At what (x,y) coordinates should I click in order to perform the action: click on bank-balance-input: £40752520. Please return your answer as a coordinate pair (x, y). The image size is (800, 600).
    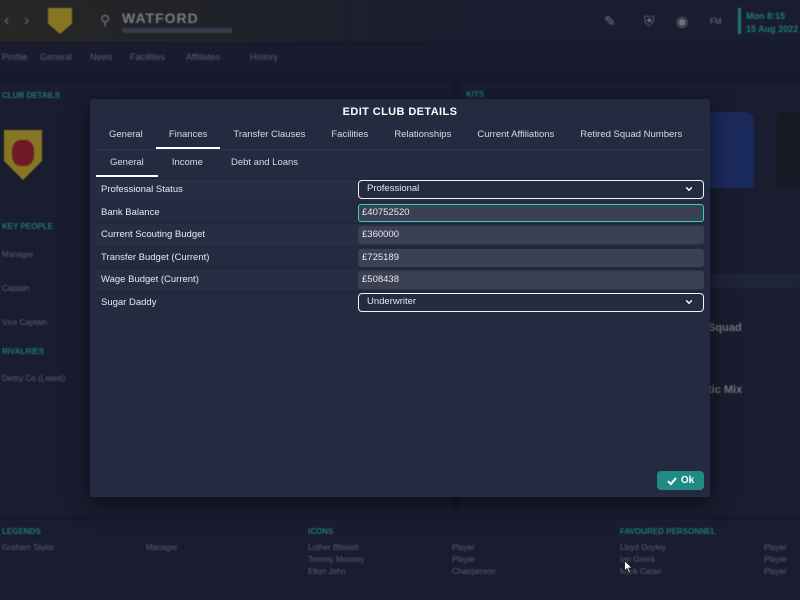
    Looking at the image, I should click on (531, 212).